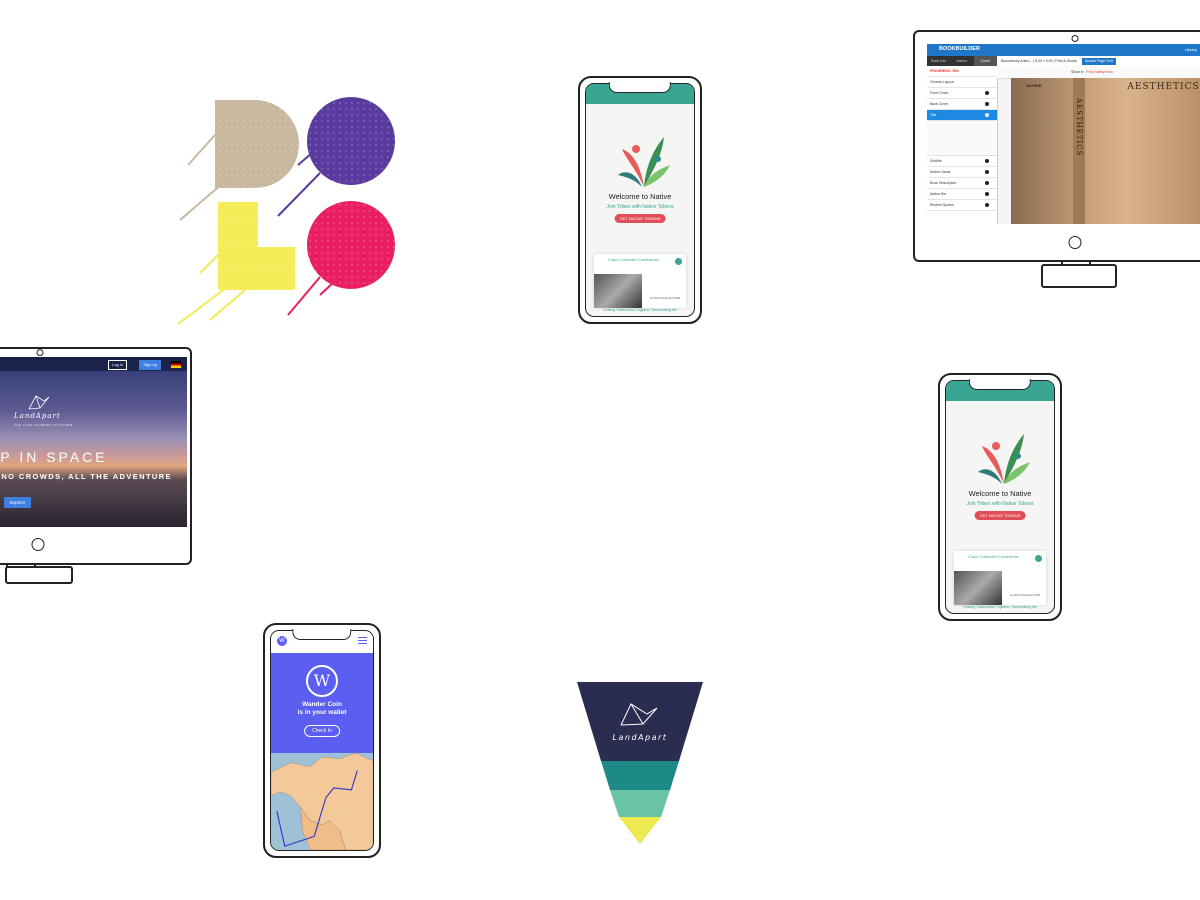  I want to click on wander-hero: W Wander Coin is in your wallet Check In, so click(322, 703).